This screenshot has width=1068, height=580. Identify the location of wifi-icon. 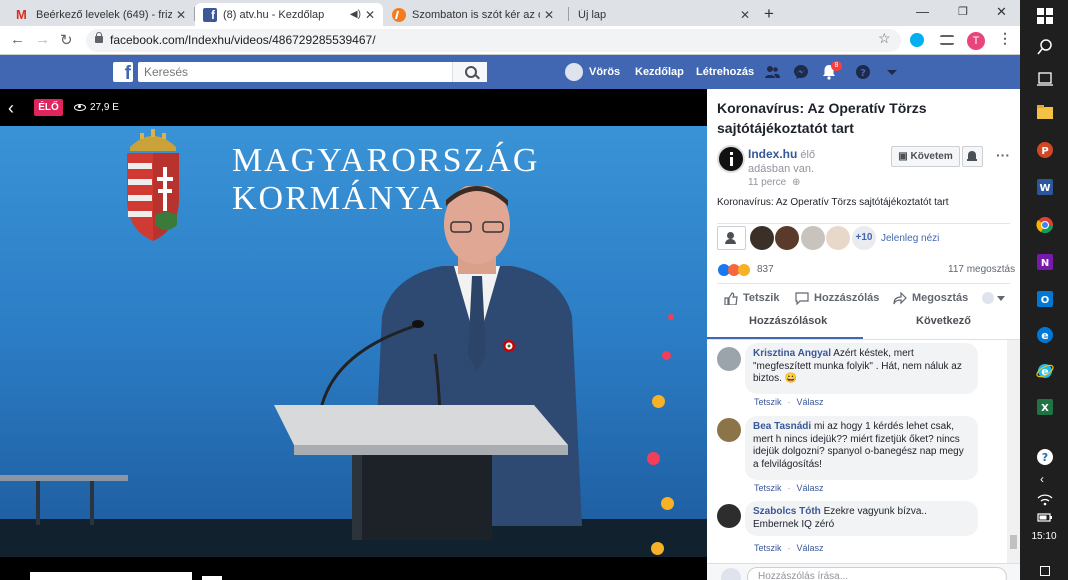
(1045, 499).